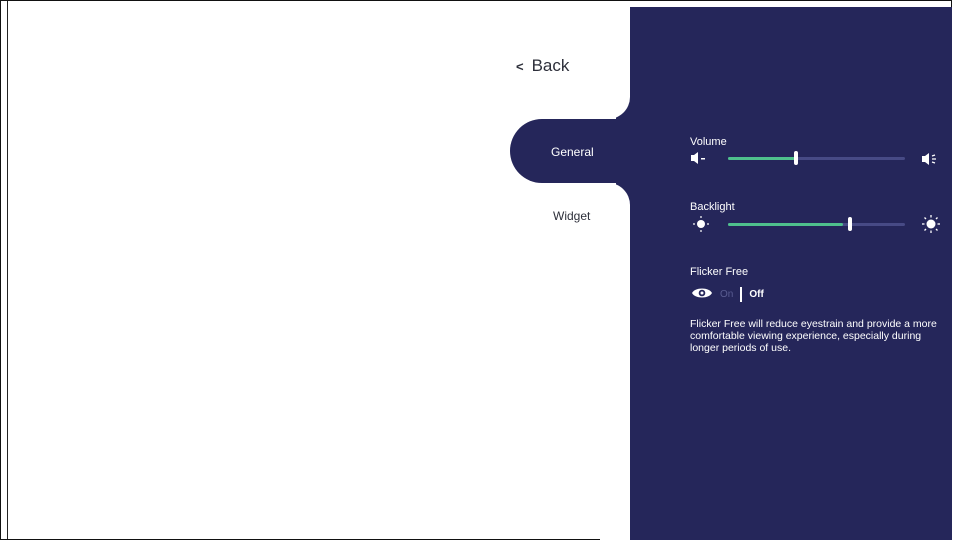 This screenshot has width=953, height=541. Describe the element at coordinates (762, 158) in the screenshot. I see `volume-slider-fill` at that location.